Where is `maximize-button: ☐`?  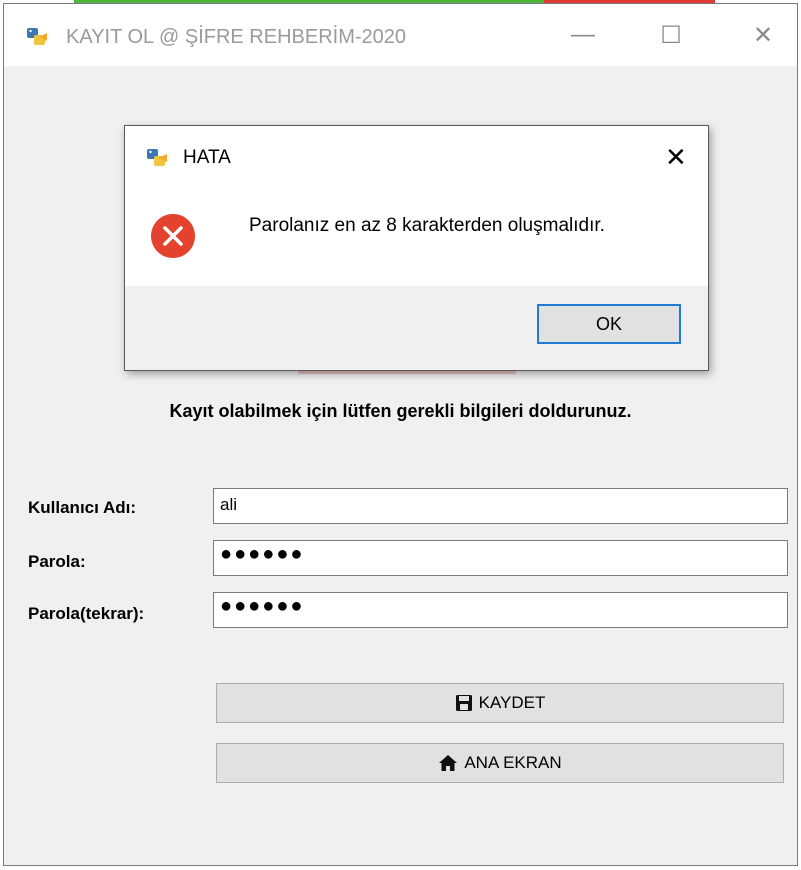 maximize-button: ☐ is located at coordinates (671, 35).